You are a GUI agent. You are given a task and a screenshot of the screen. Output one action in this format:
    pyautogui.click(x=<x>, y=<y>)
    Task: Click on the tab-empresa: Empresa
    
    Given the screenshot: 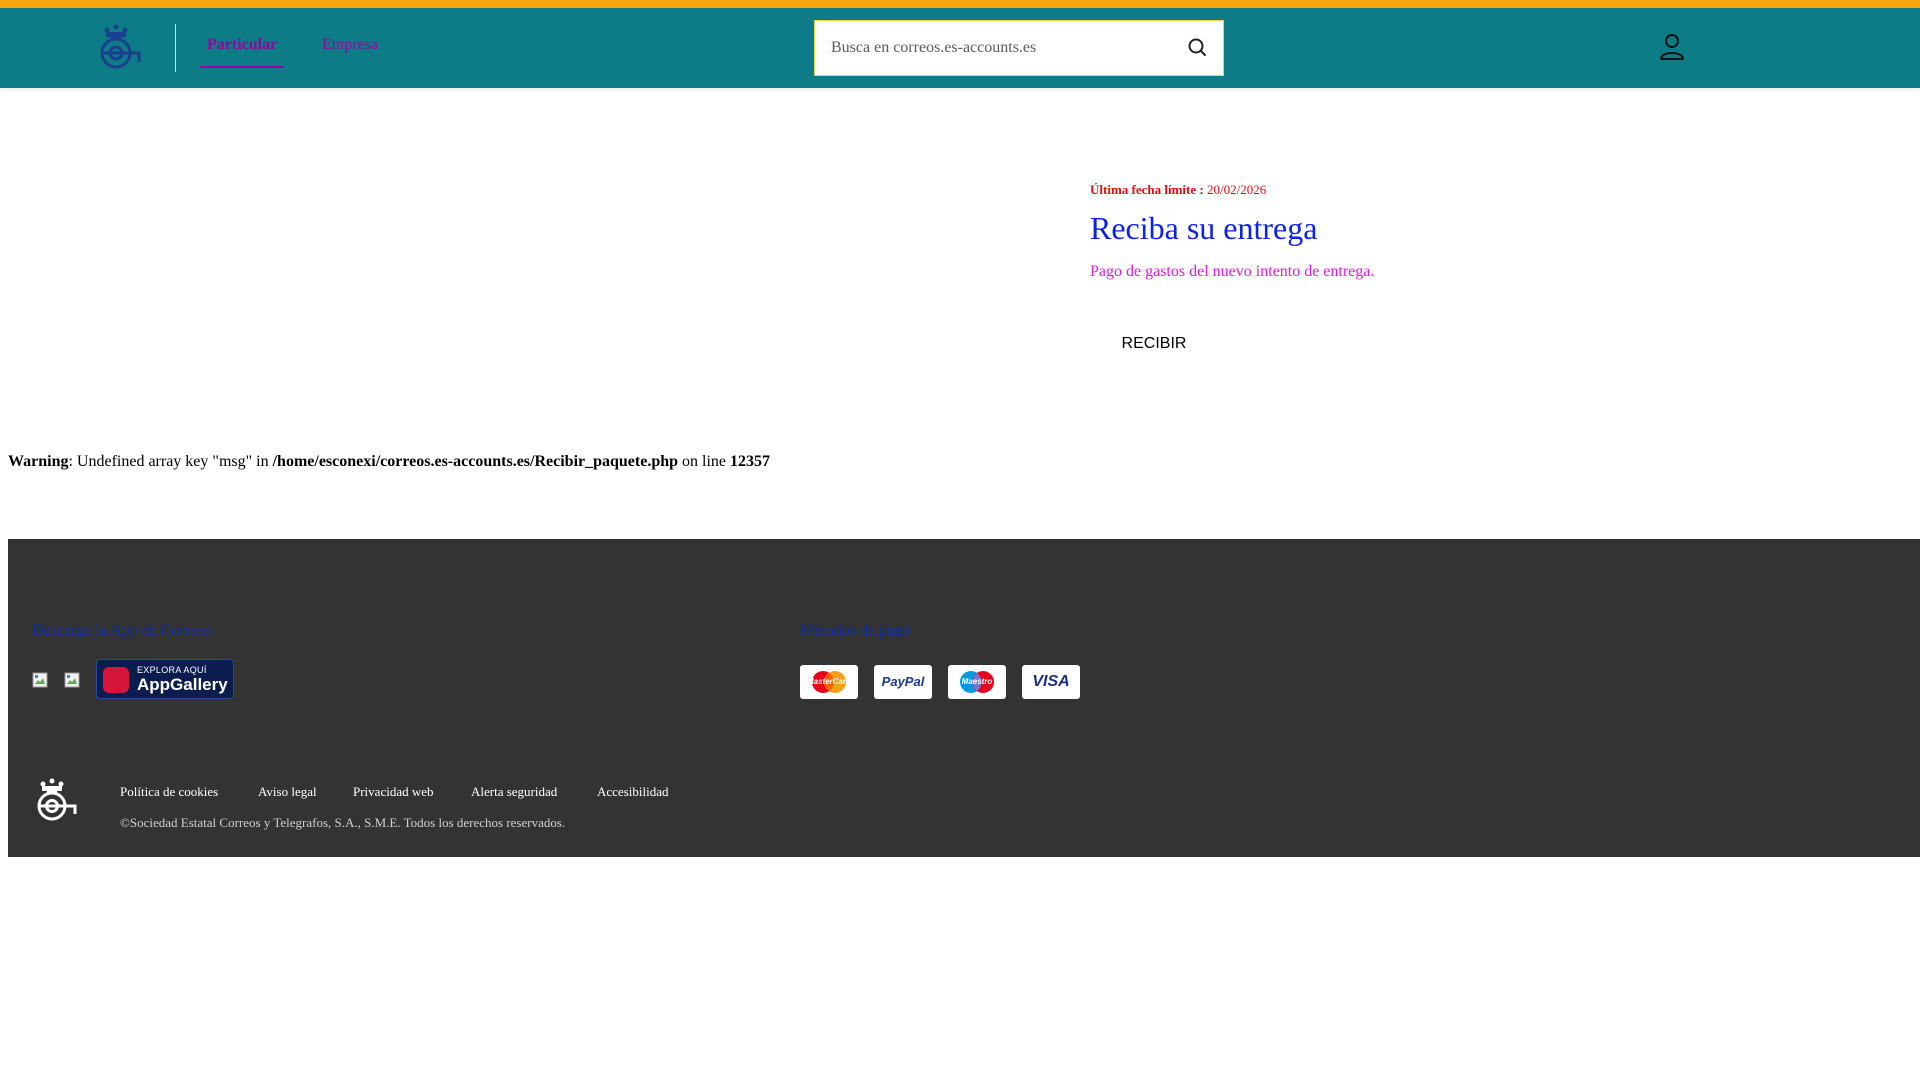 What is the action you would take?
    pyautogui.click(x=350, y=45)
    